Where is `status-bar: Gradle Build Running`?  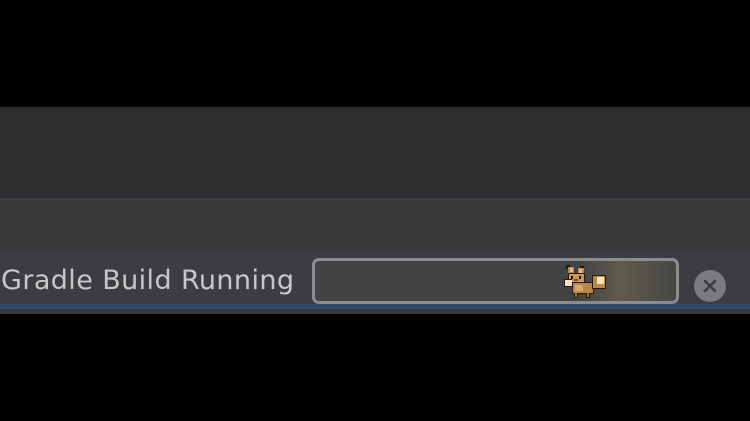
status-bar: Gradle Build Running is located at coordinates (375, 281).